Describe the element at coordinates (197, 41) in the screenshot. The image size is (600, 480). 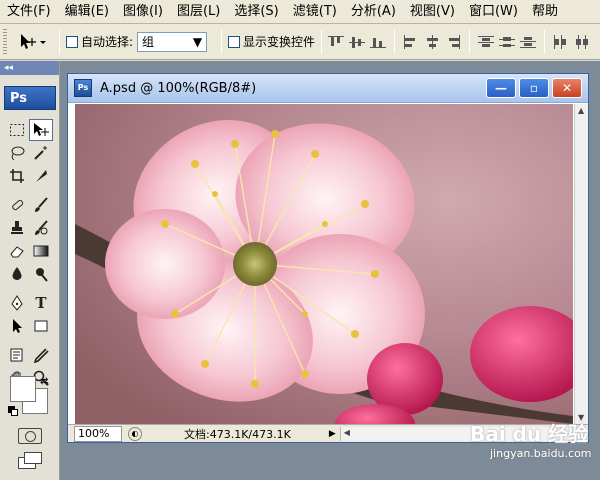
I see `chevron-down-icon: ▼` at that location.